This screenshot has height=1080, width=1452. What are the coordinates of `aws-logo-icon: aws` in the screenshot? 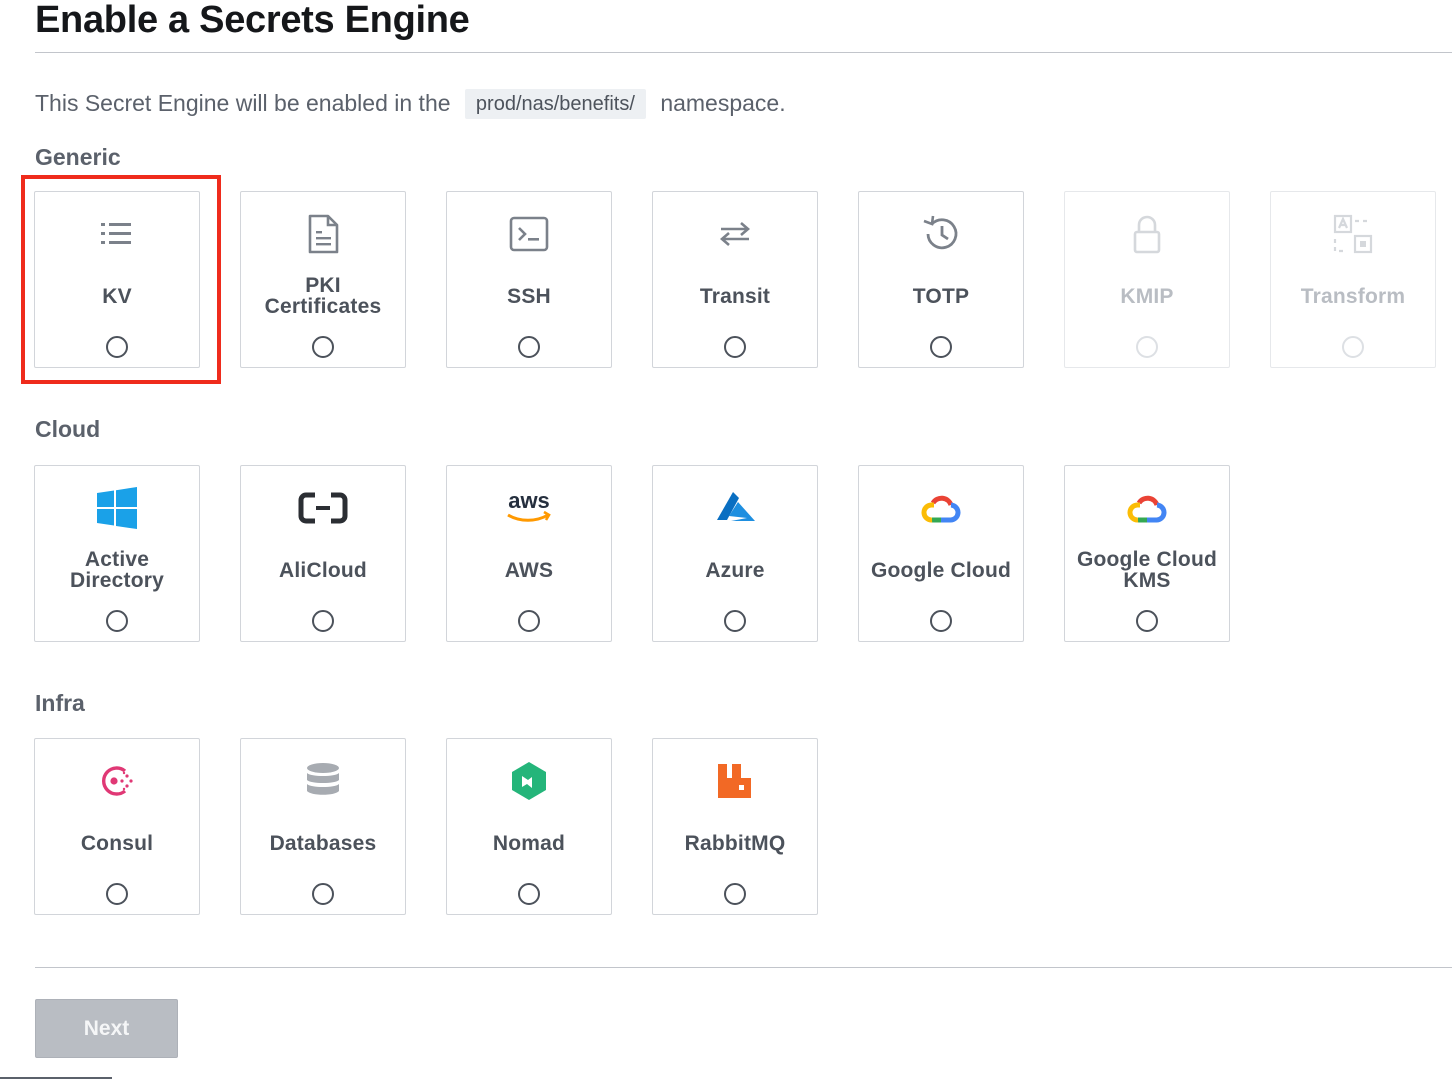 It's located at (529, 508).